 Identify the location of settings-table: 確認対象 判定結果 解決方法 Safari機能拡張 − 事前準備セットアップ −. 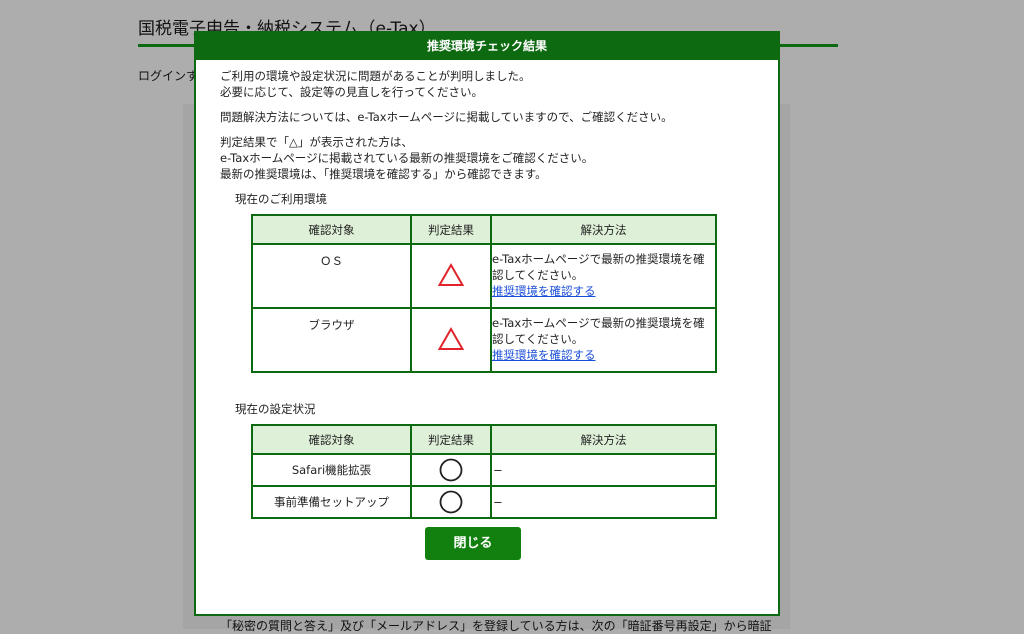
(484, 471).